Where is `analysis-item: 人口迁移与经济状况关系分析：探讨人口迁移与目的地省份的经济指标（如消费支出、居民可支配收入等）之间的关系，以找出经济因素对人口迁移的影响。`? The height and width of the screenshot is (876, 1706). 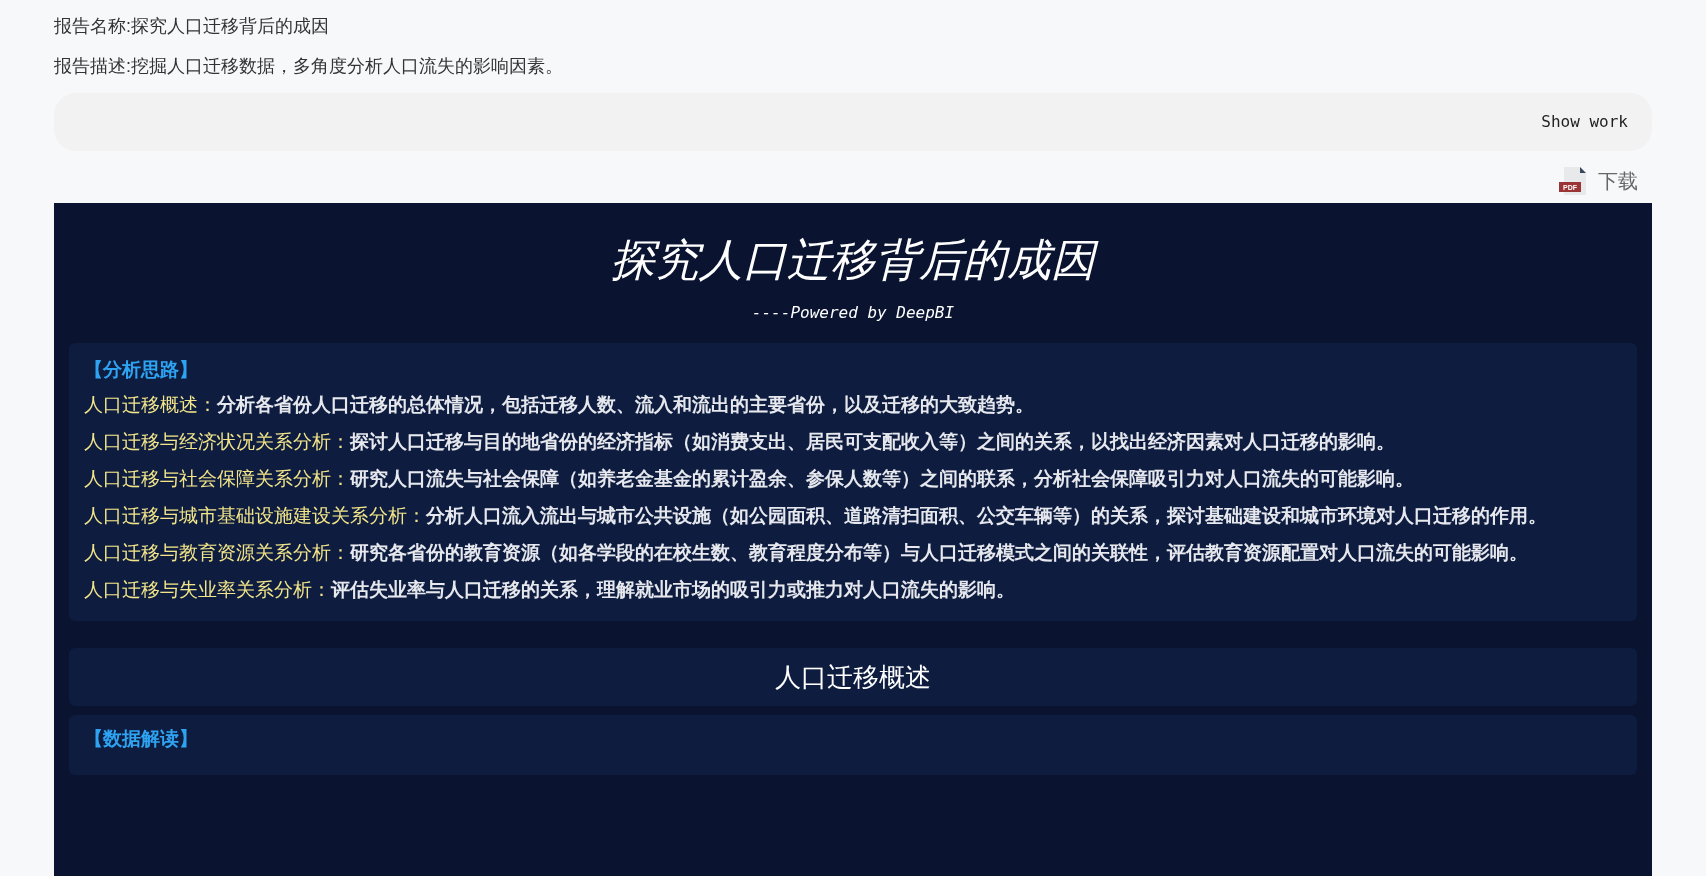 analysis-item: 人口迁移与经济状况关系分析：探讨人口迁移与目的地省份的经济指标（如消费支出、居民可支配收入等）之间的关系，以找出经济因素对人口迁移的影响。 is located at coordinates (740, 442).